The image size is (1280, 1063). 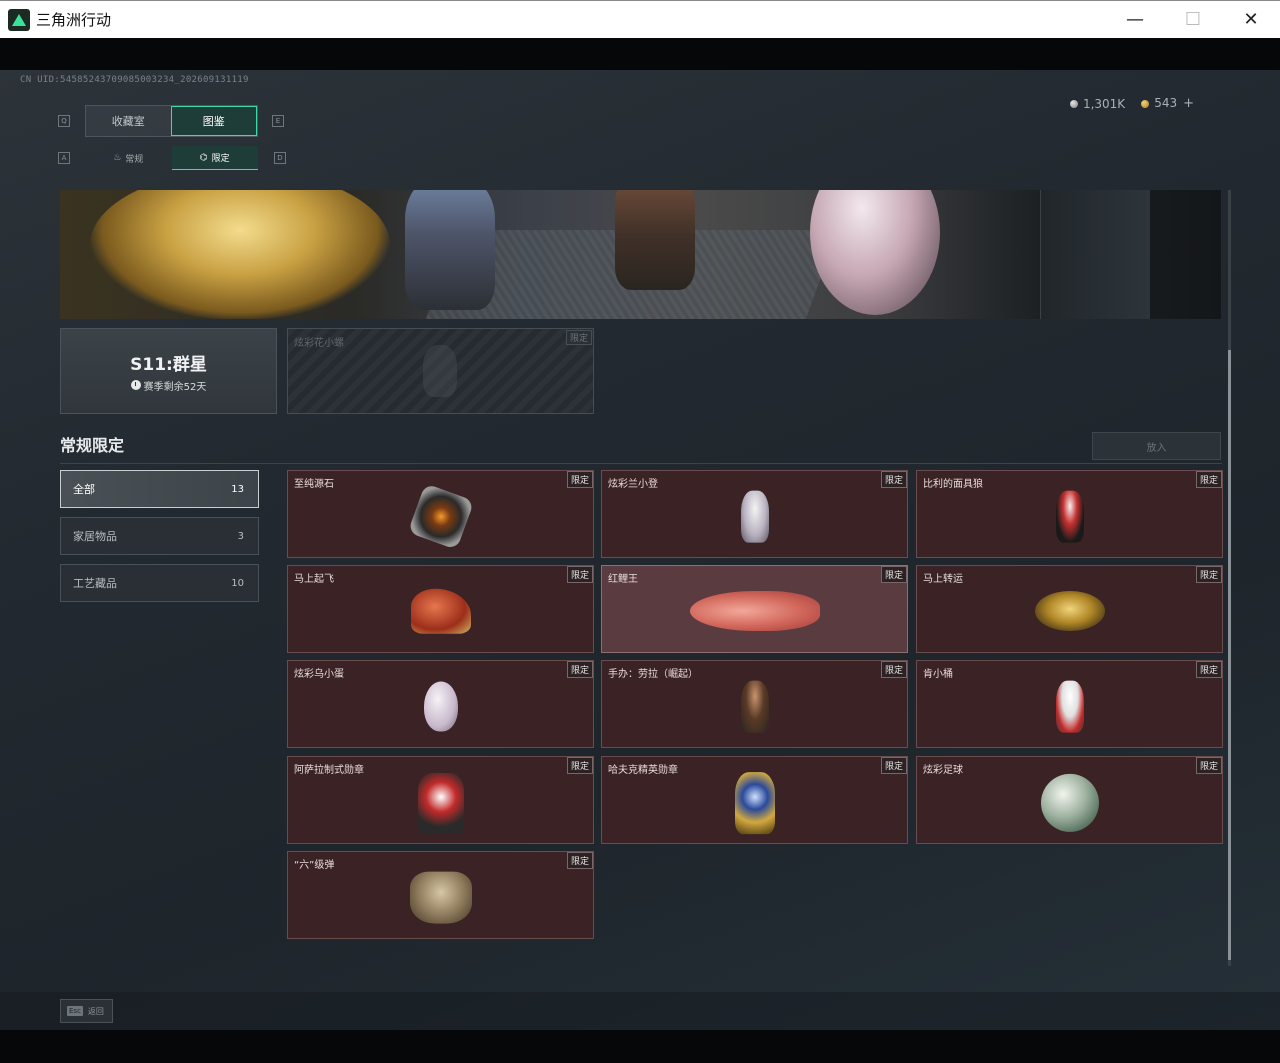 I want to click on item-card: 比利的面具狼 限定, so click(x=1069, y=514).